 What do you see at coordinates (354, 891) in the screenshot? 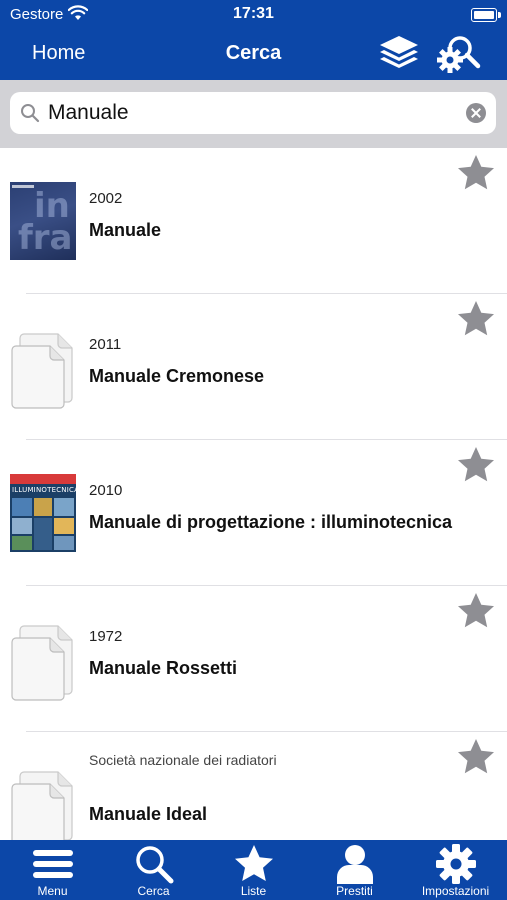
I see `tab-label: Prestiti` at bounding box center [354, 891].